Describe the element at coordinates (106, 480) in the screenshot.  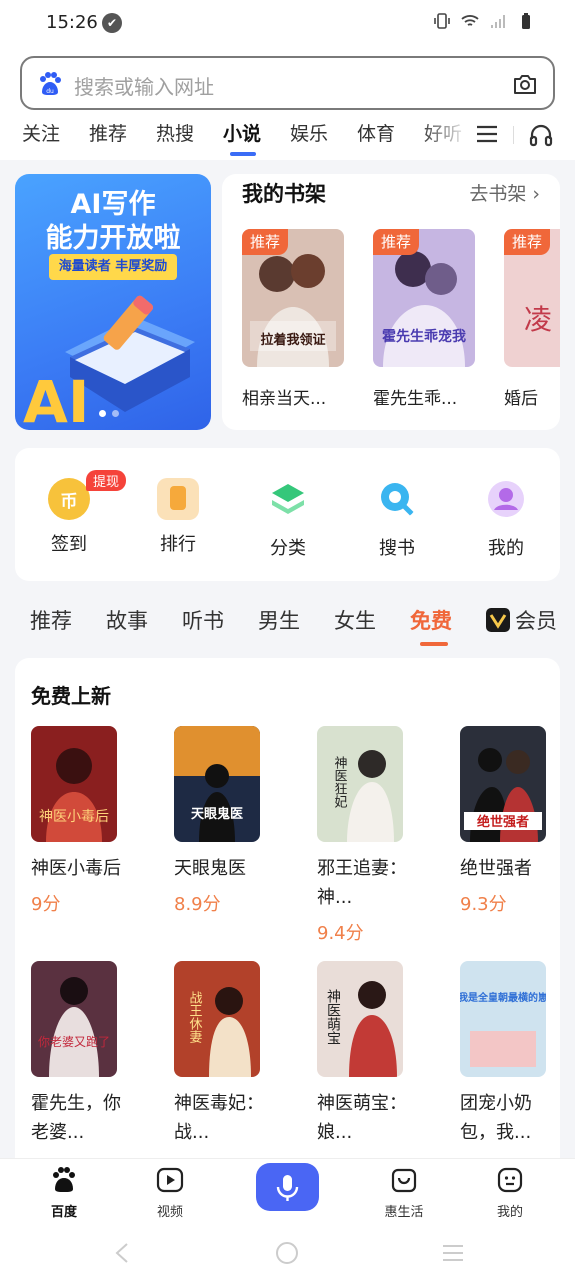
I see `cashout-badge: 提现` at that location.